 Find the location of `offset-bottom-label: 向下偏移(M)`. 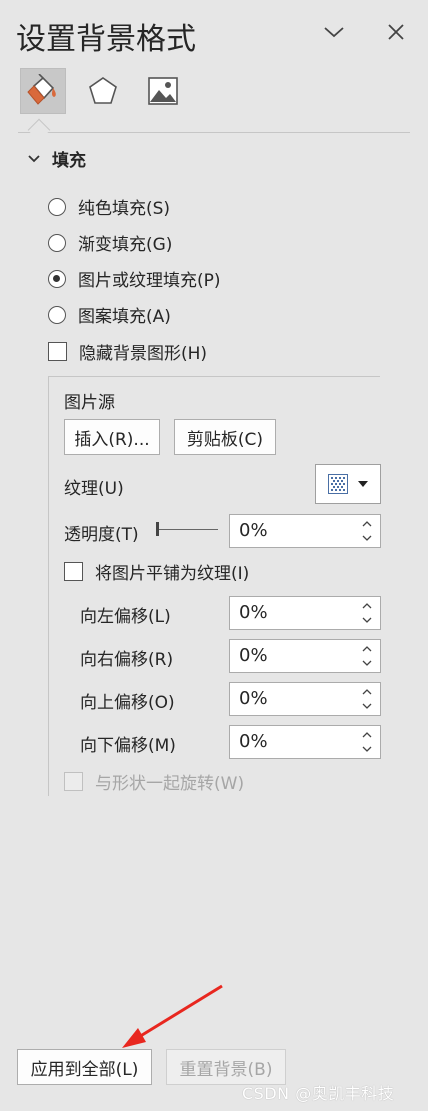

offset-bottom-label: 向下偏移(M) is located at coordinates (128, 746).